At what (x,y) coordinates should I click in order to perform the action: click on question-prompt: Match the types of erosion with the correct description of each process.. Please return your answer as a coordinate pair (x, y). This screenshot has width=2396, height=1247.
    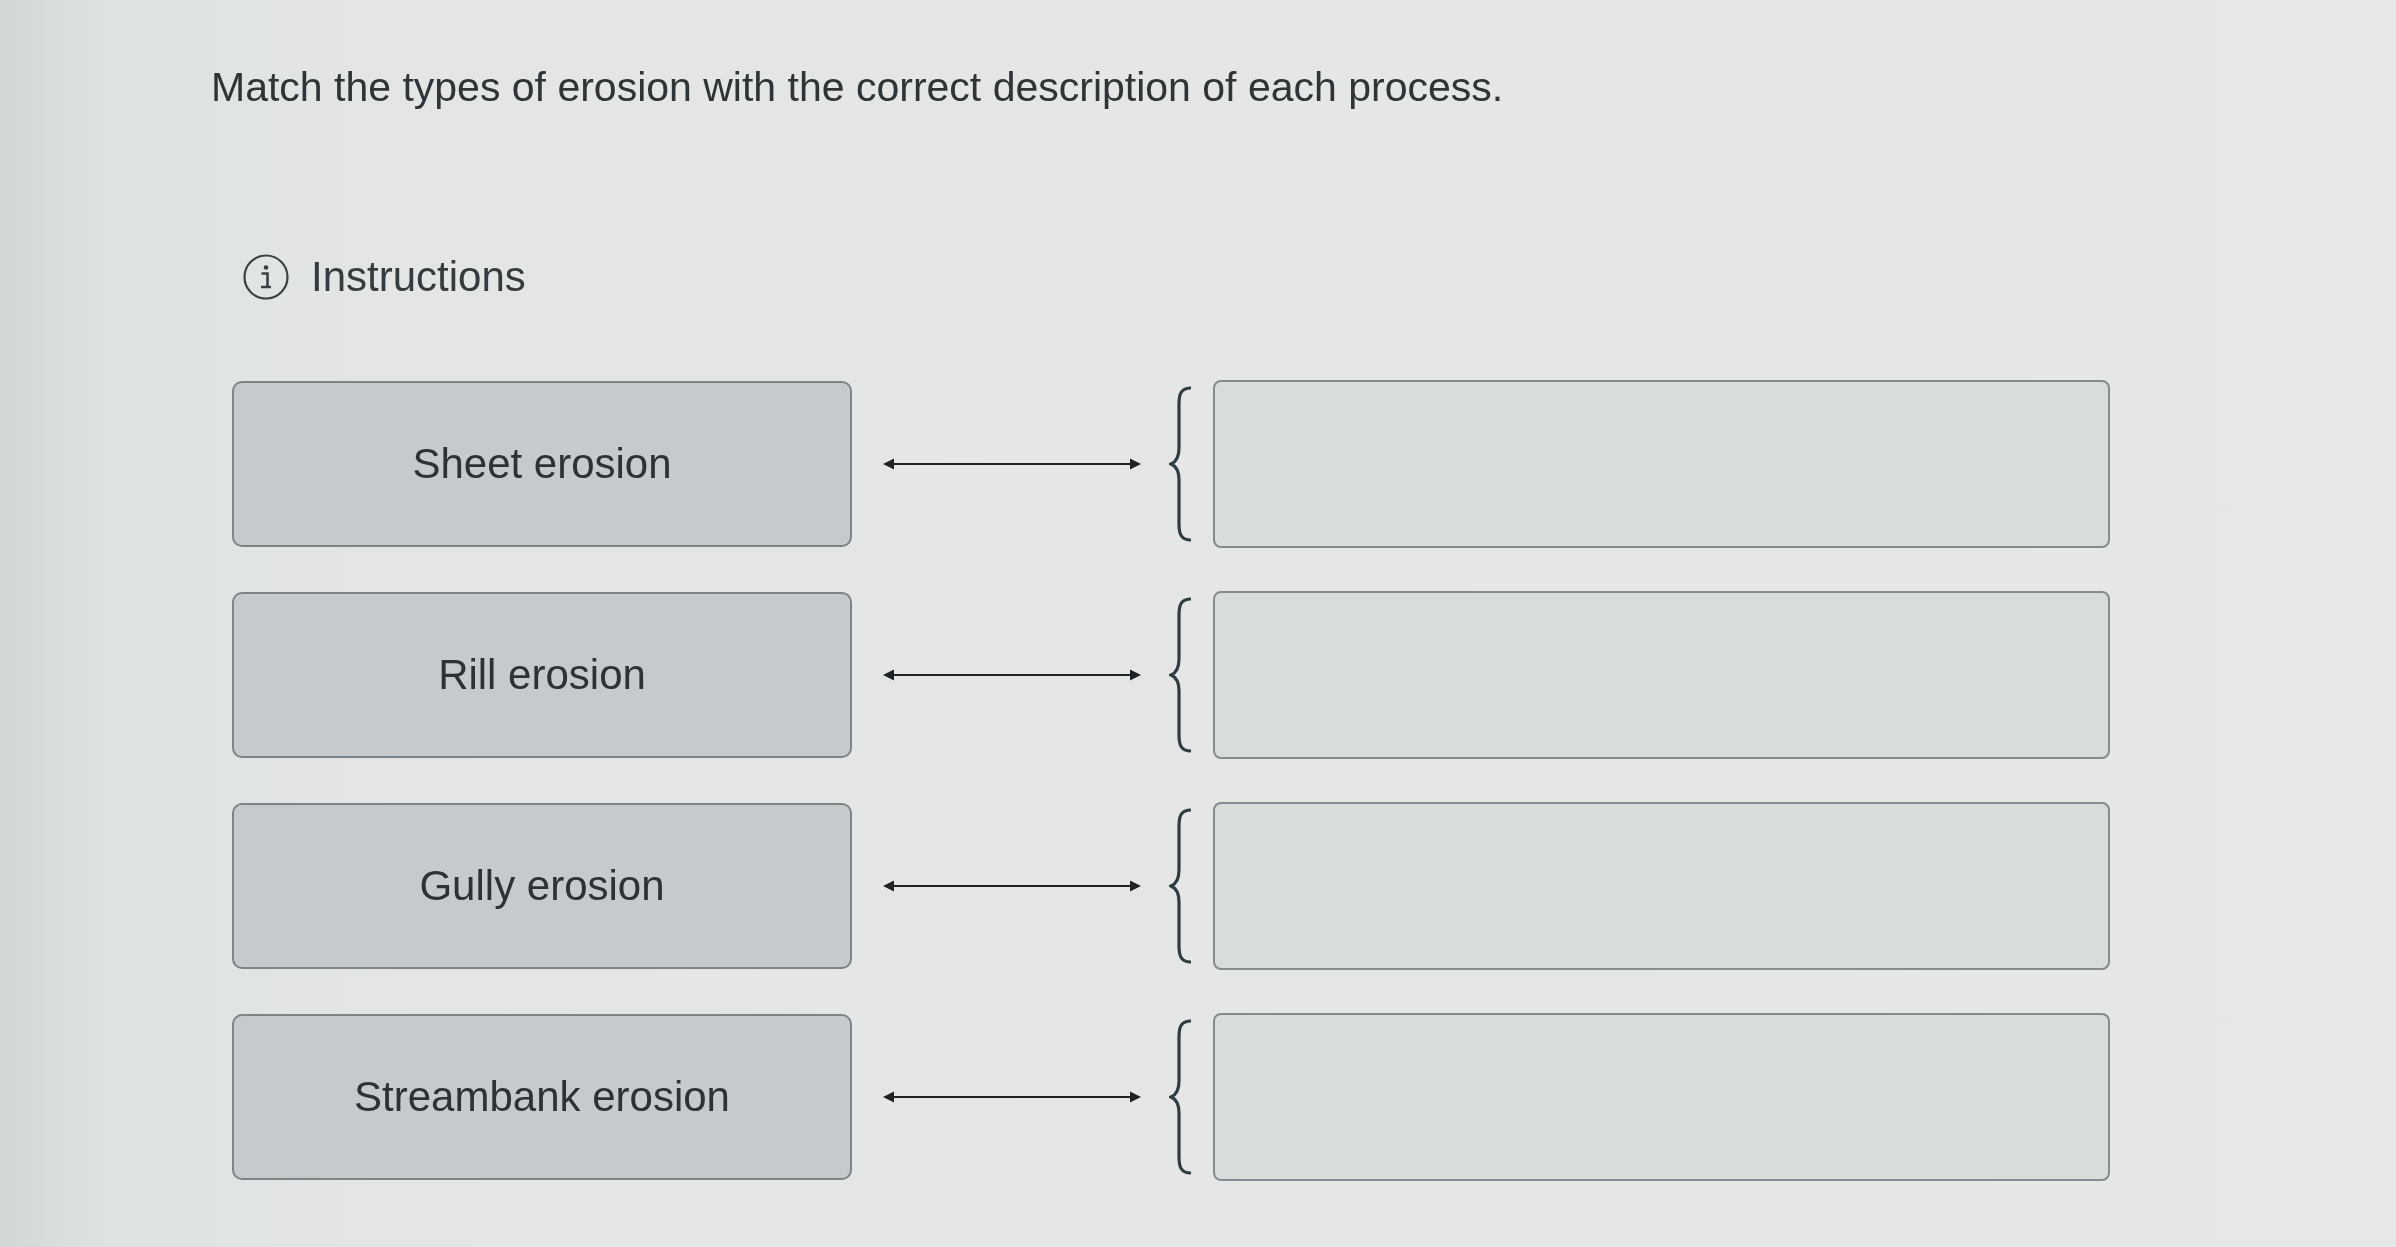
    Looking at the image, I should click on (857, 87).